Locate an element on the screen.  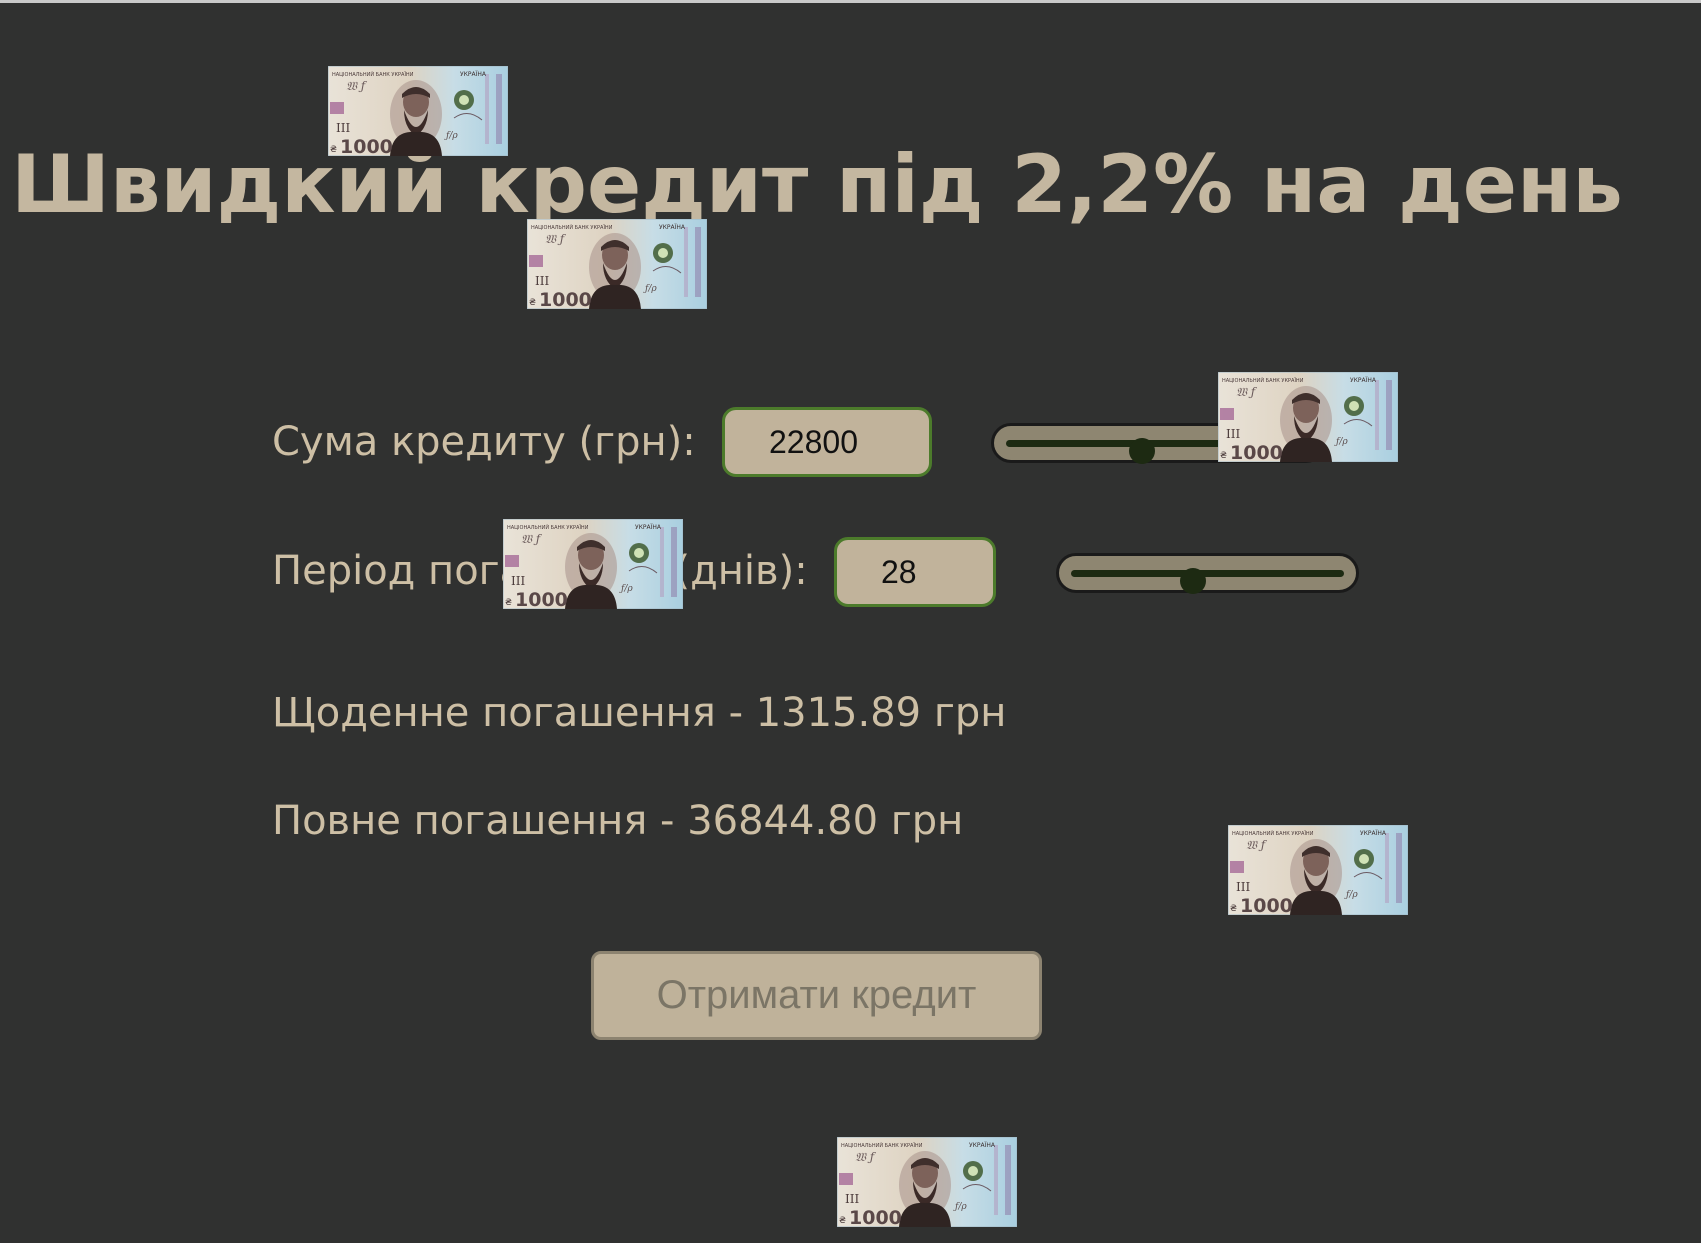
loan-amount-input is located at coordinates (827, 442).